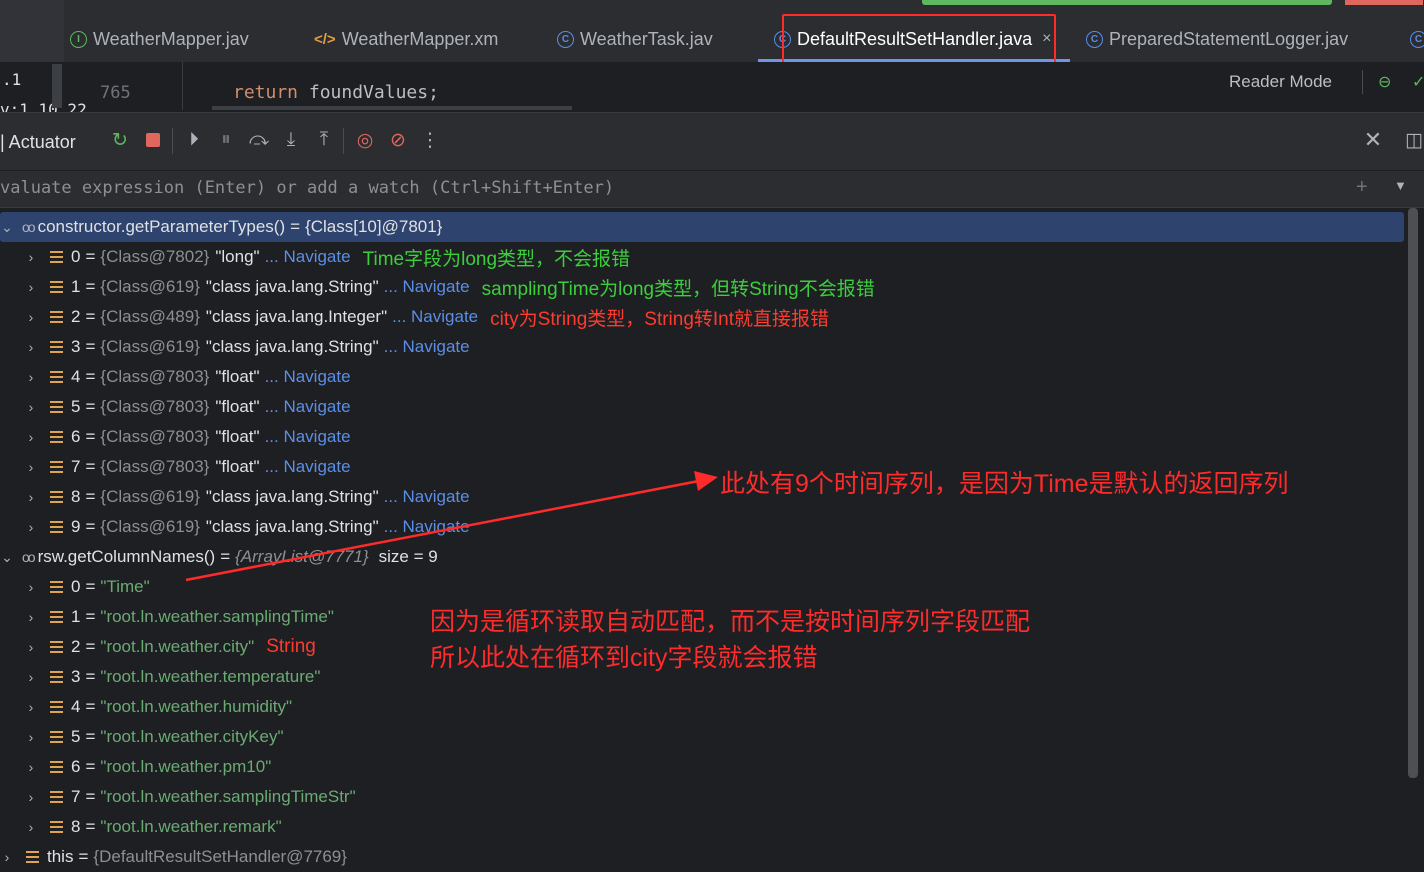 Image resolution: width=1424 pixels, height=872 pixels. What do you see at coordinates (730, 622) in the screenshot?
I see `annotation-loop-note-1: 因为是循环读取自动匹配，而不是按时间序列字段匹配` at bounding box center [730, 622].